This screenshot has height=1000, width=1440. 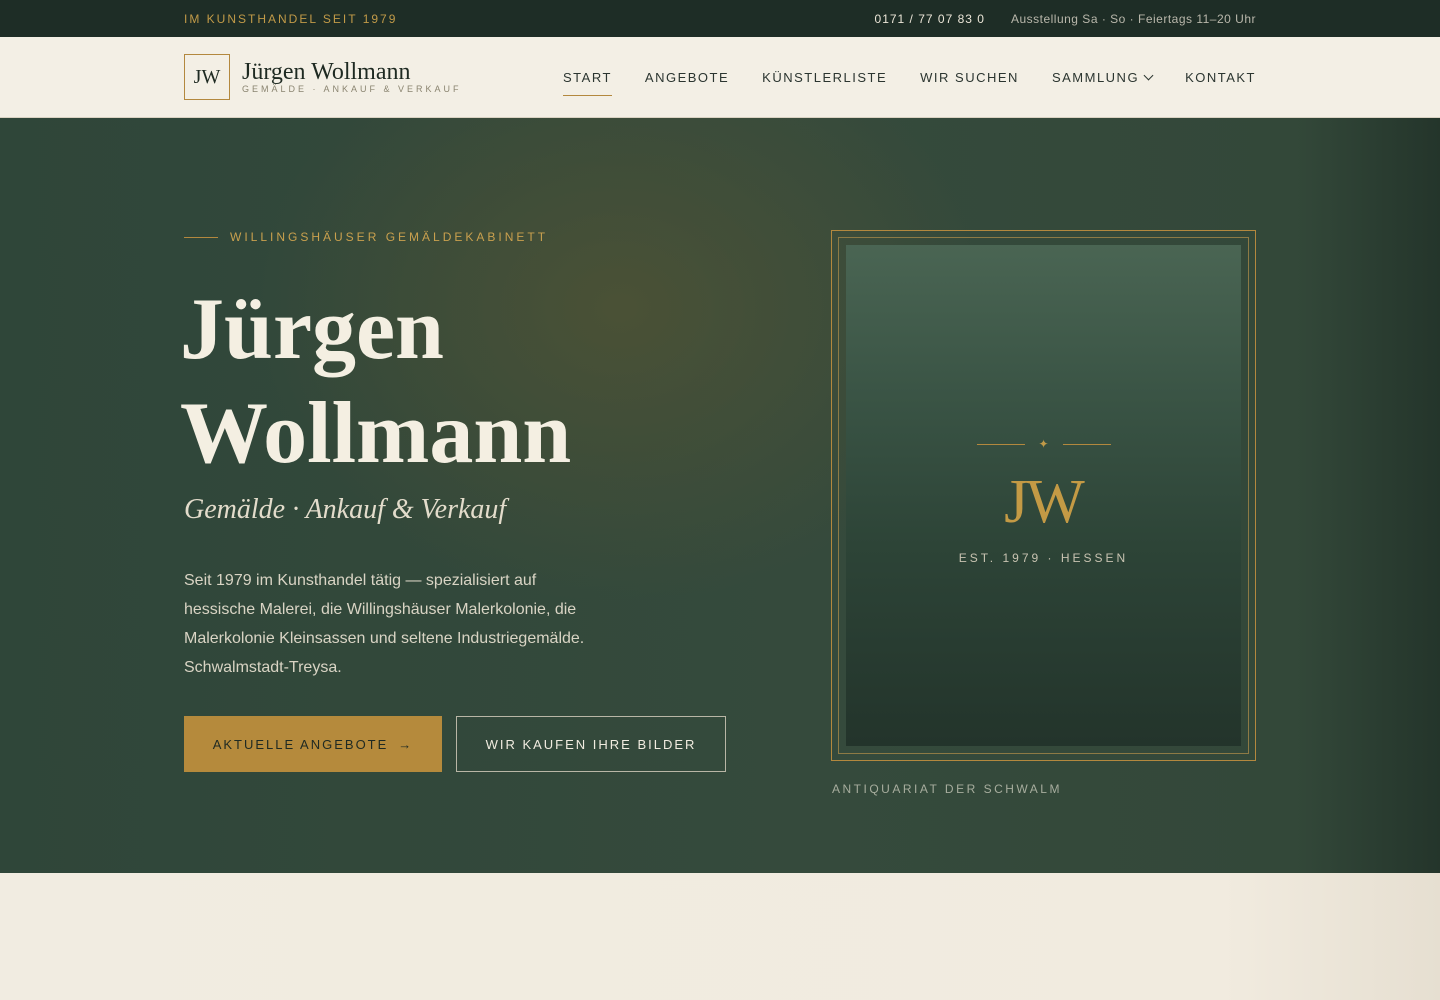 I want to click on hero-title-line1: Jürgen, so click(x=312, y=329).